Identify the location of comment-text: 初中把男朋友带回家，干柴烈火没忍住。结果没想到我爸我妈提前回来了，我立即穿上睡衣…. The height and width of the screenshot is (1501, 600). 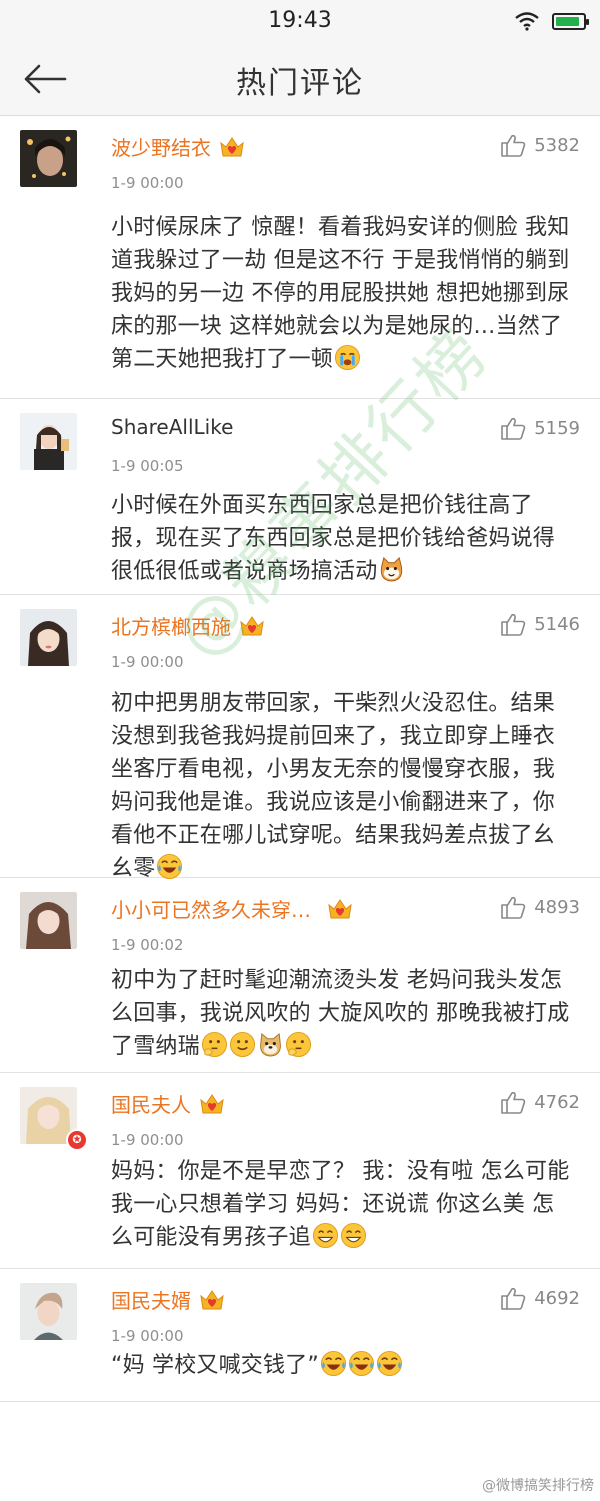
(340, 786).